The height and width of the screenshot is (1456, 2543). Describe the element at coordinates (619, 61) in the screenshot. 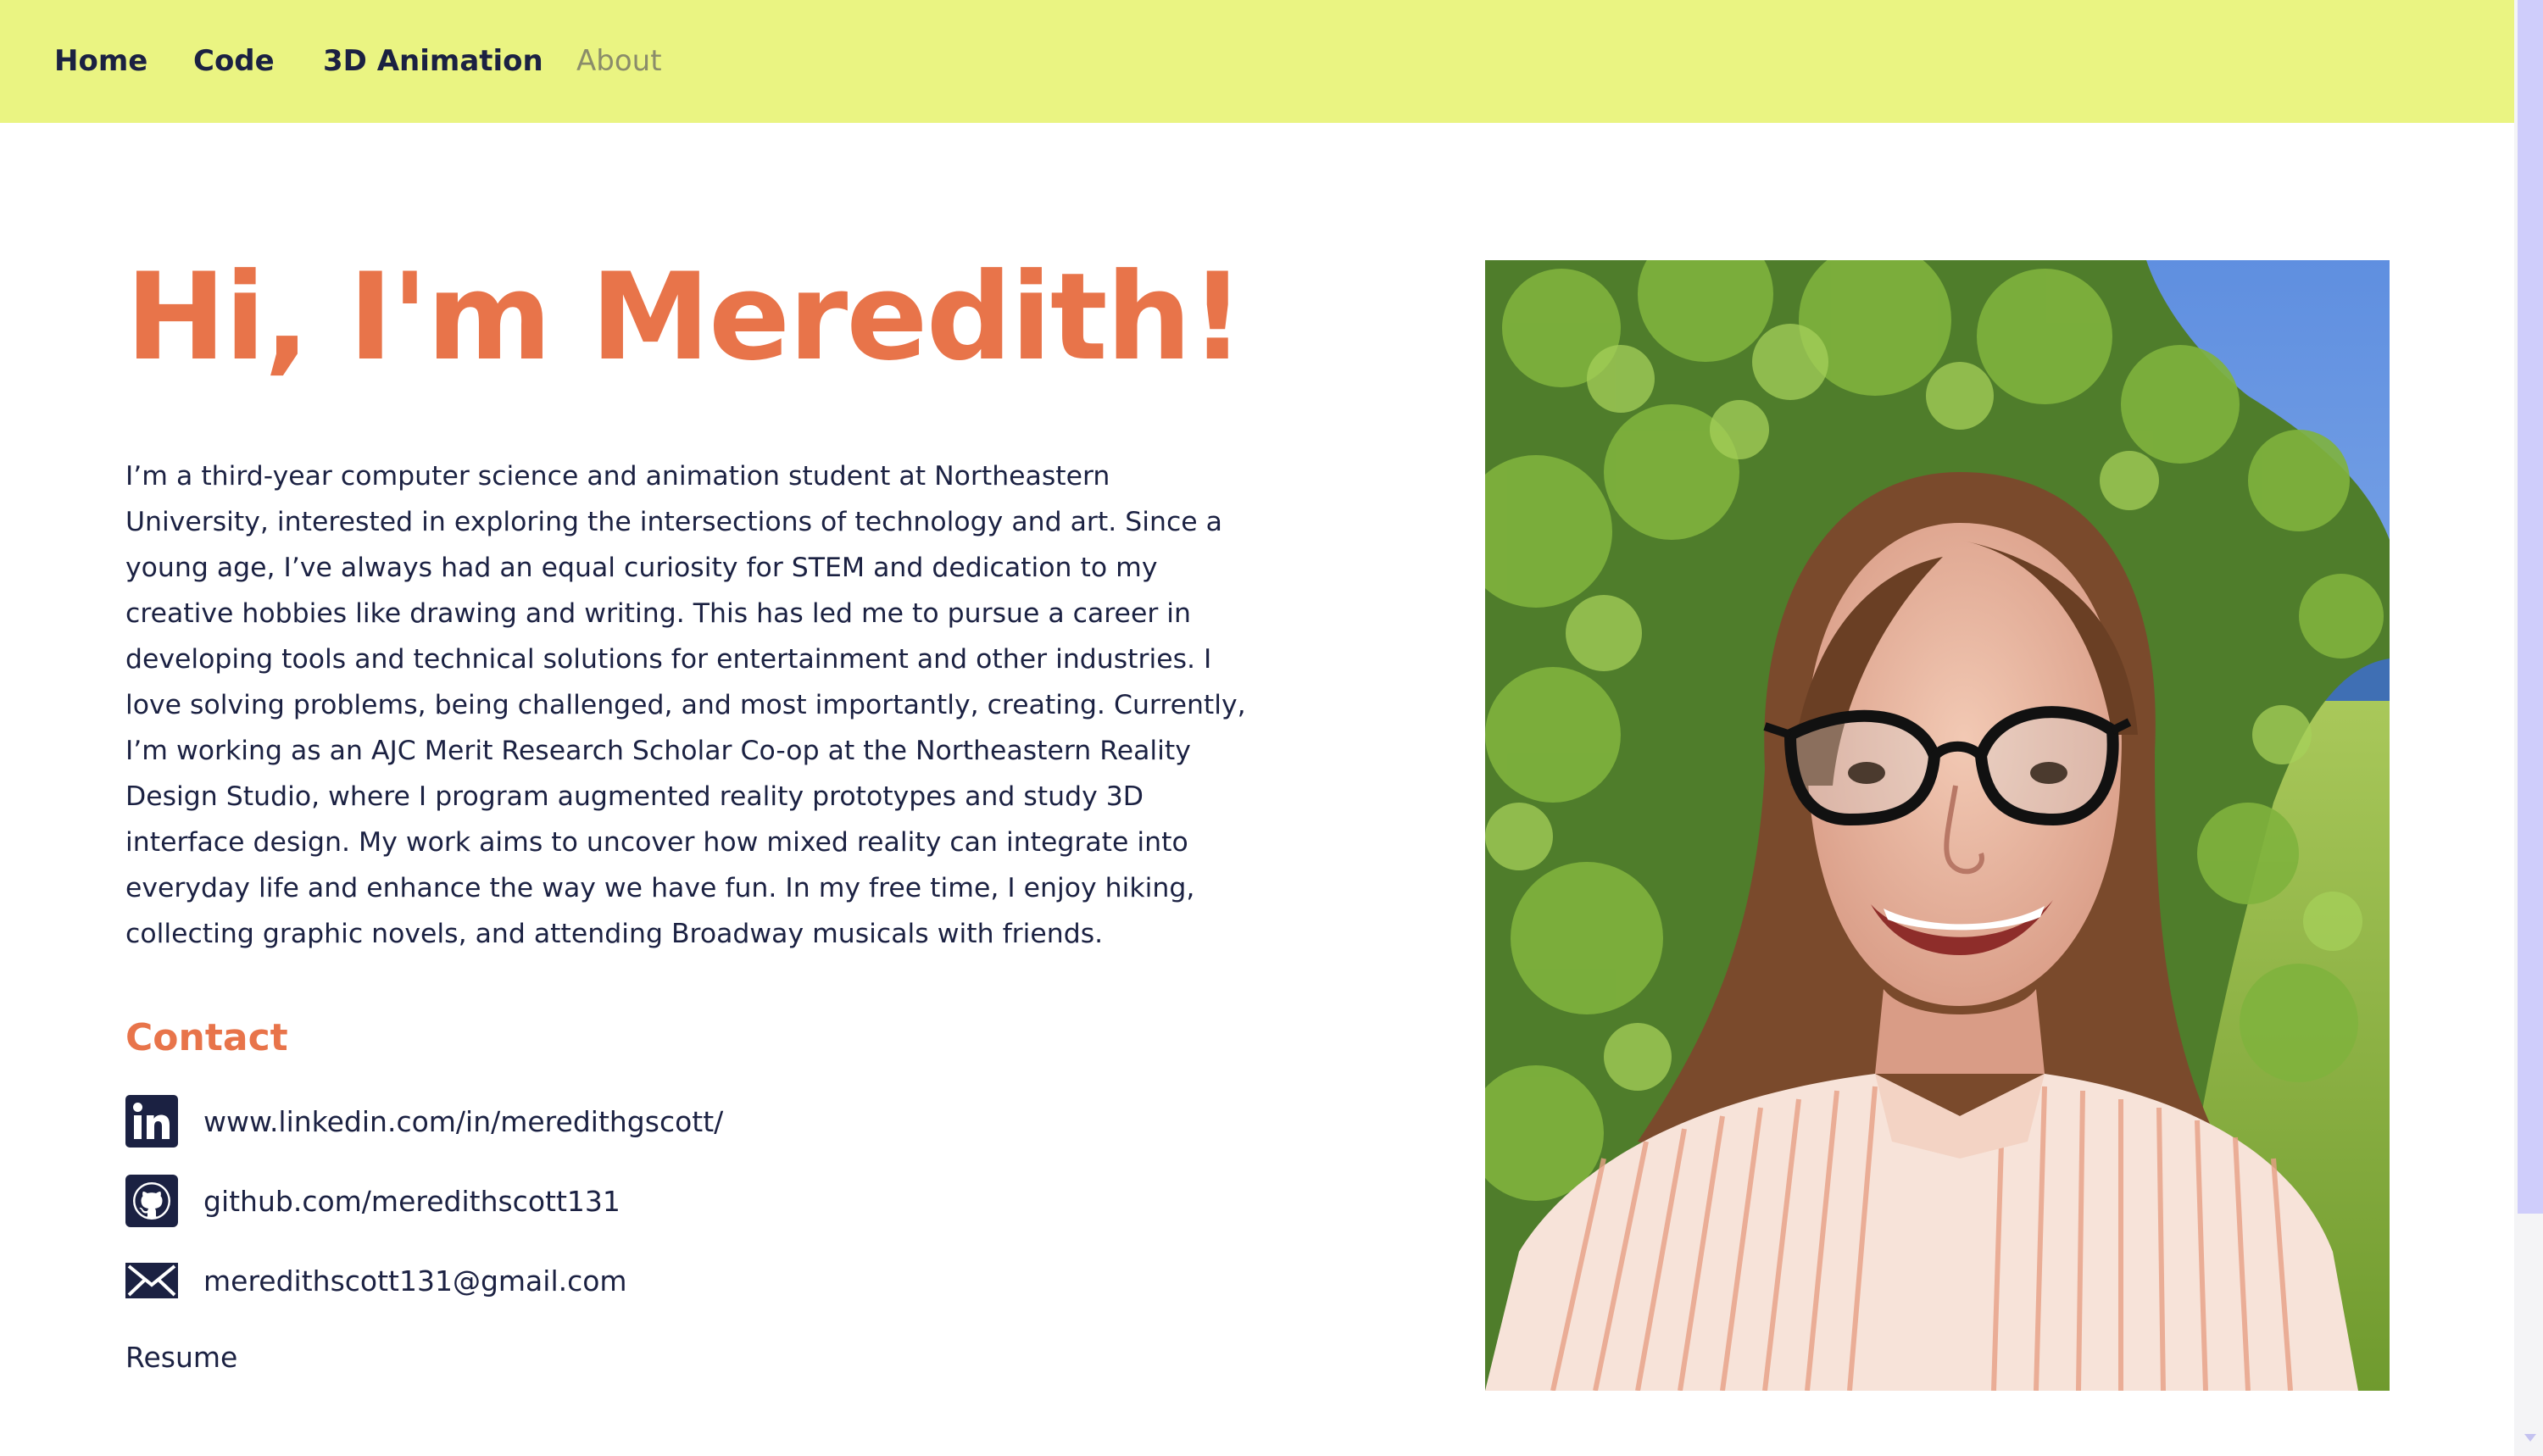

I see `nav-about-link: About` at that location.